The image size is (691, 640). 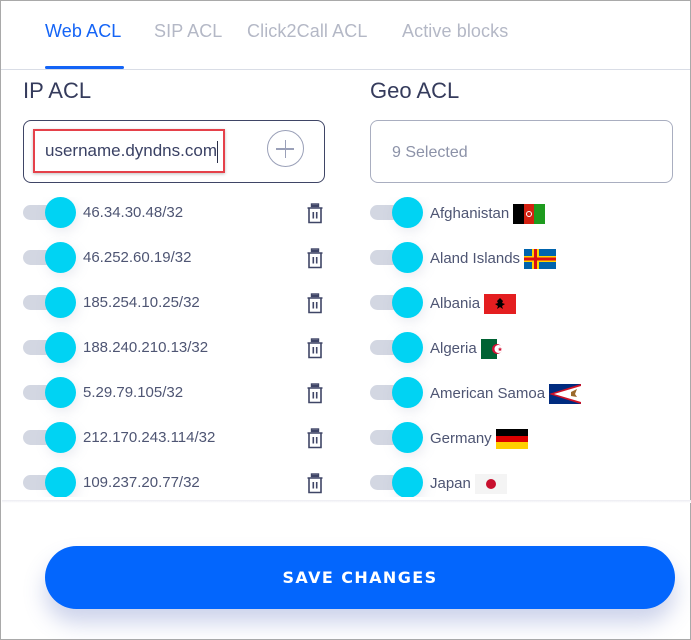 I want to click on ip-acl-row: 188.240.210.13/32, so click(x=188, y=348).